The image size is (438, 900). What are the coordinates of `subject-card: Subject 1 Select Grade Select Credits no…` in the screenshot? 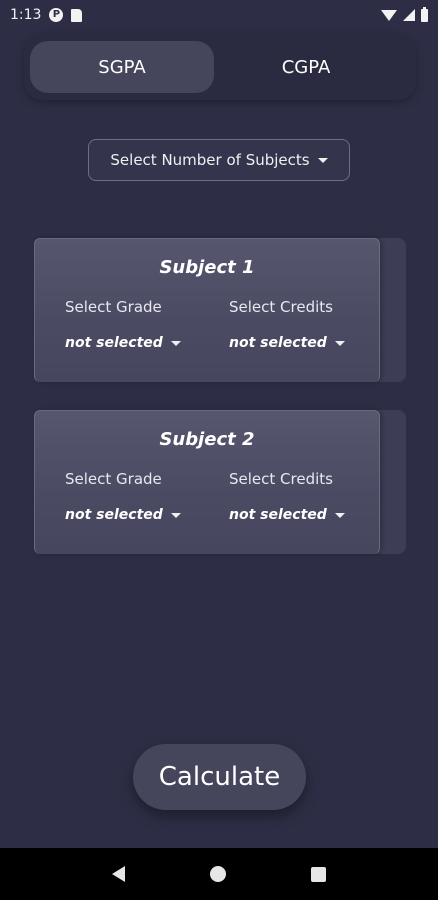 It's located at (207, 310).